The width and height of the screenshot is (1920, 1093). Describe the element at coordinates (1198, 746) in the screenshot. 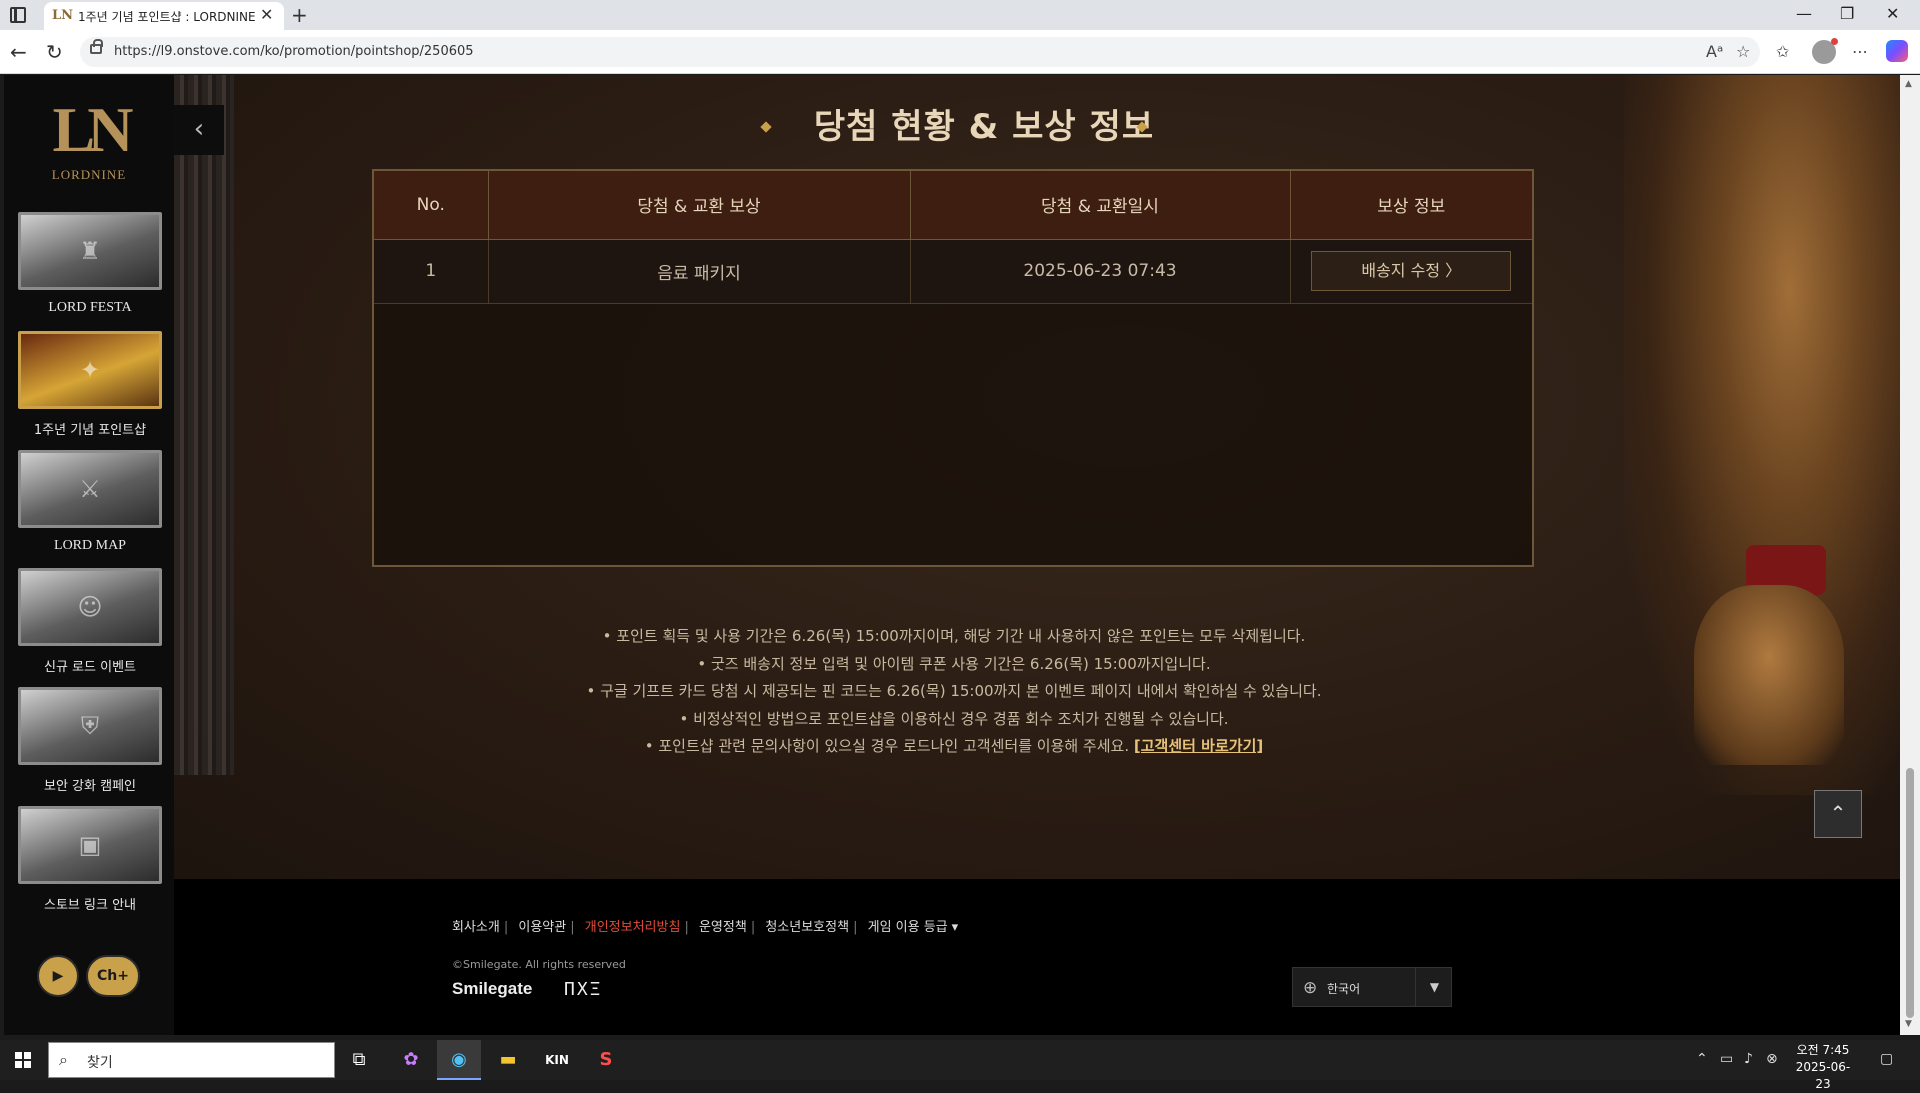

I see `support-center-link: [고객센터 바로가기]` at that location.